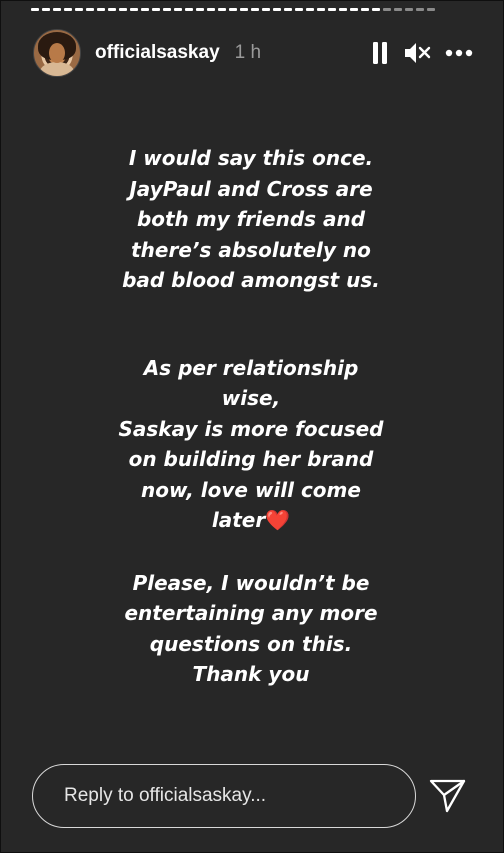 This screenshot has width=504, height=853. What do you see at coordinates (459, 53) in the screenshot?
I see `more-icon` at bounding box center [459, 53].